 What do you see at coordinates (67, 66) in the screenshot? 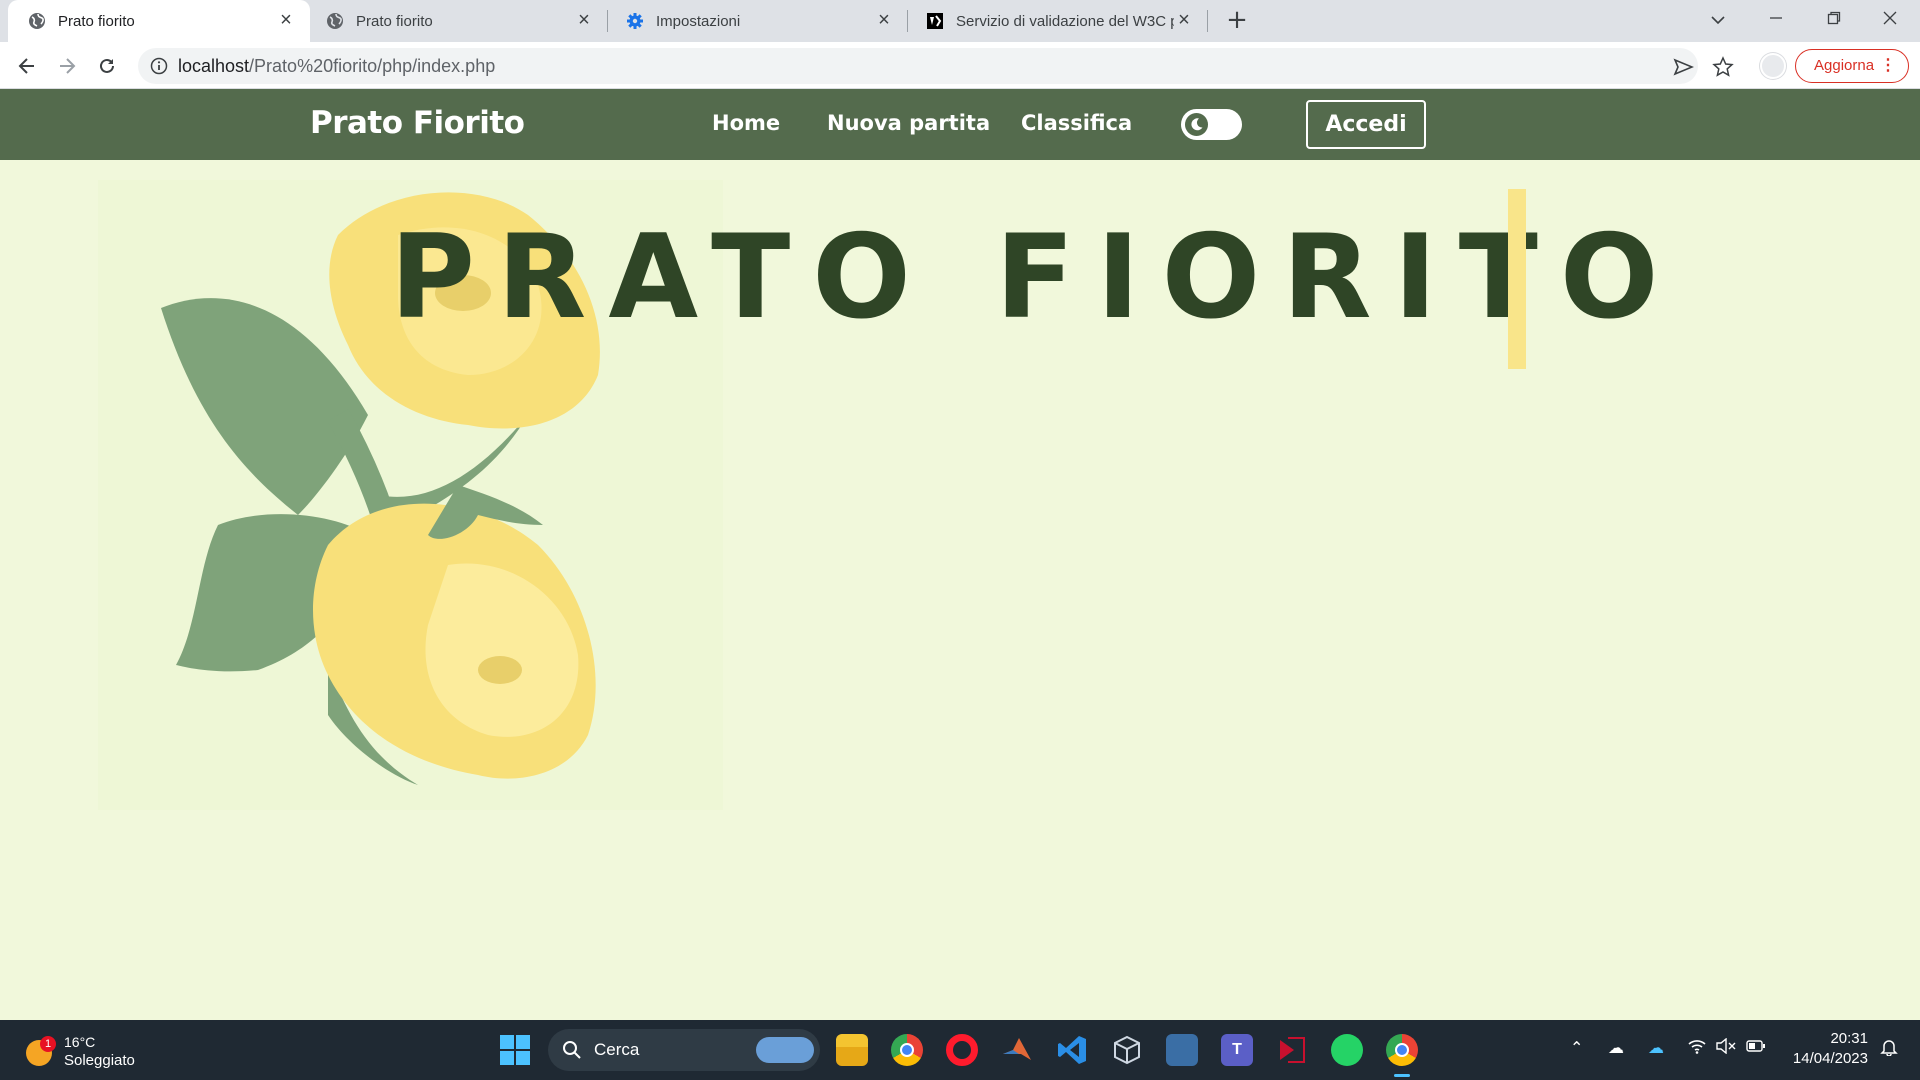
I see `forward-icon` at bounding box center [67, 66].